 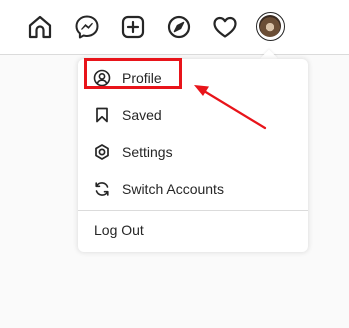 What do you see at coordinates (102, 115) in the screenshot?
I see `bookmark-icon` at bounding box center [102, 115].